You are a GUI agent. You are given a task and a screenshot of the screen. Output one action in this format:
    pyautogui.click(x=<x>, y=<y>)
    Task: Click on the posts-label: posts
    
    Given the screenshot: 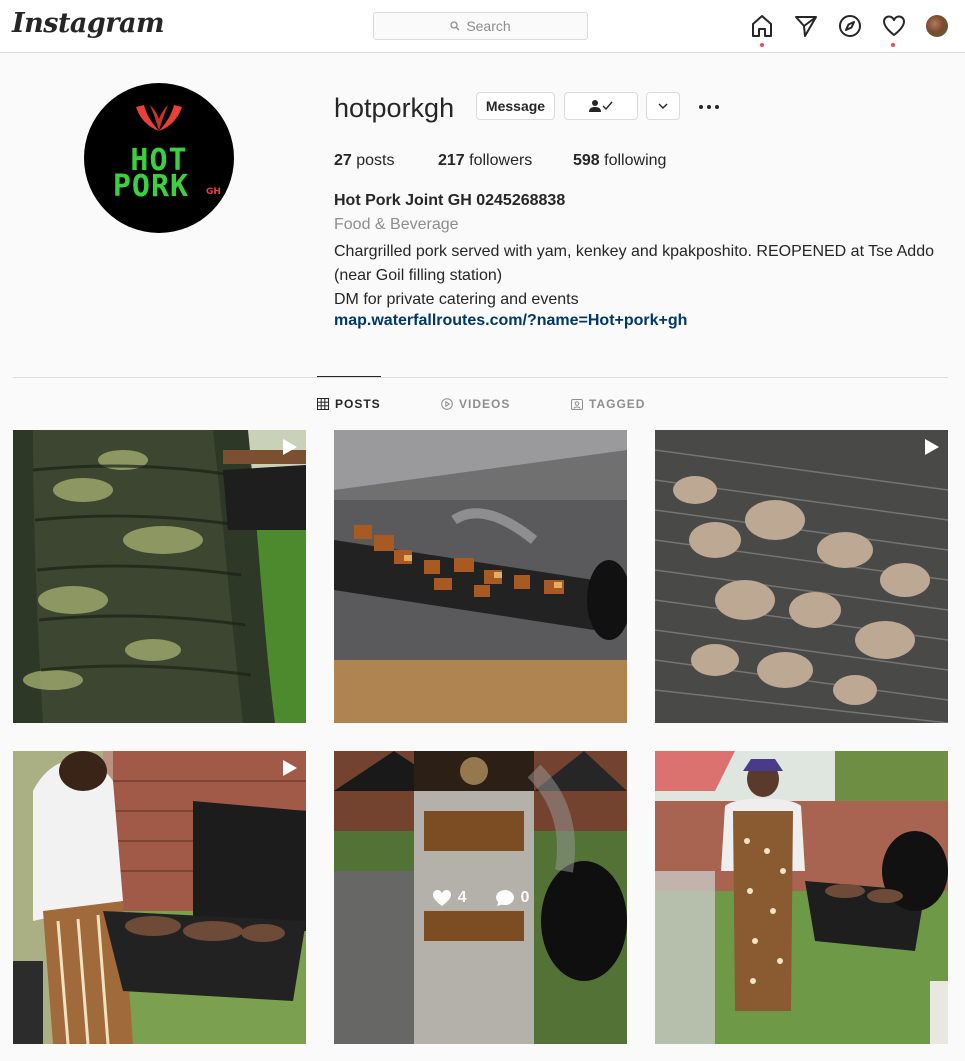 What is the action you would take?
    pyautogui.click(x=375, y=160)
    